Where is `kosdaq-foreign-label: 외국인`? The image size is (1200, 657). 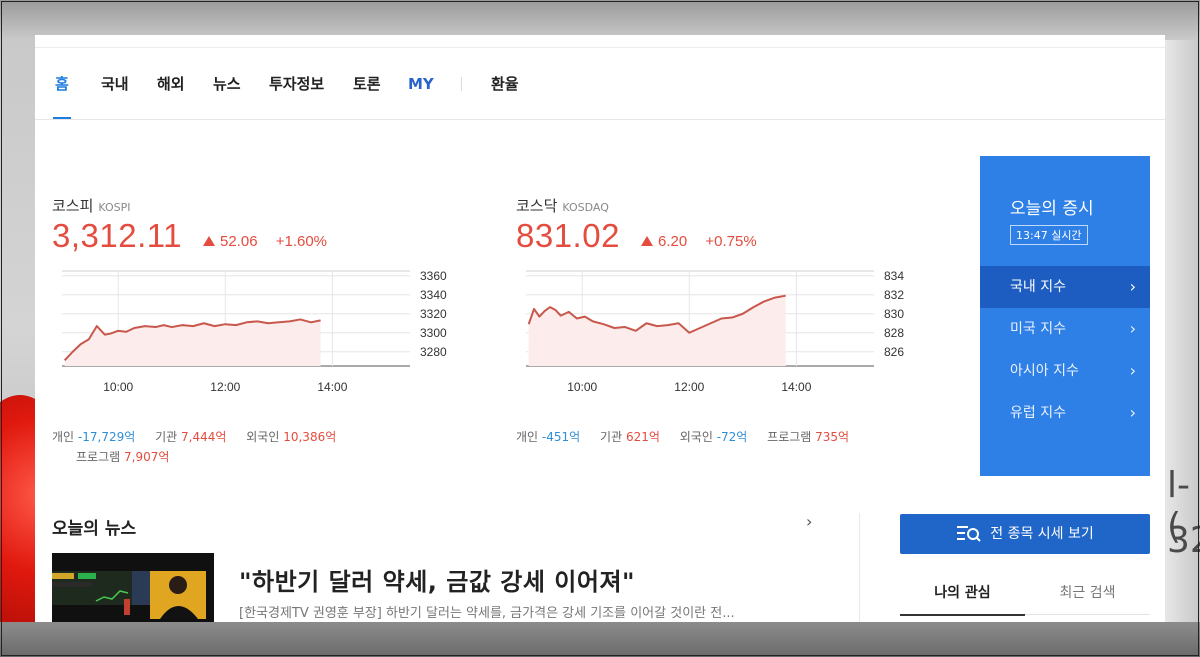 kosdaq-foreign-label: 외국인 is located at coordinates (696, 437).